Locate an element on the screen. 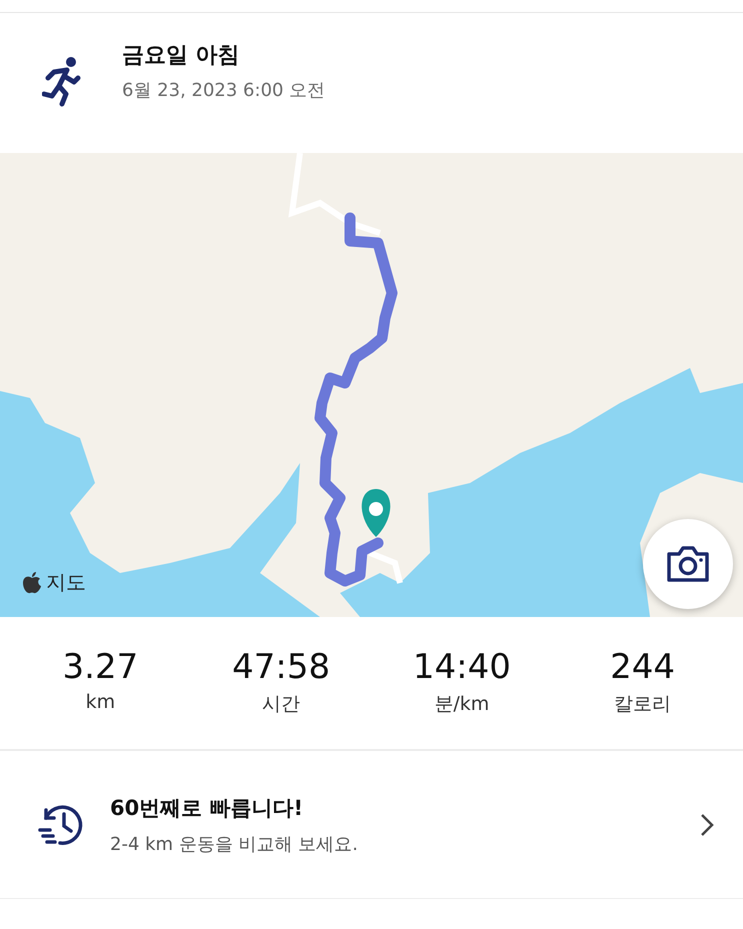 Image resolution: width=743 pixels, height=929 pixels. apple-icon is located at coordinates (32, 583).